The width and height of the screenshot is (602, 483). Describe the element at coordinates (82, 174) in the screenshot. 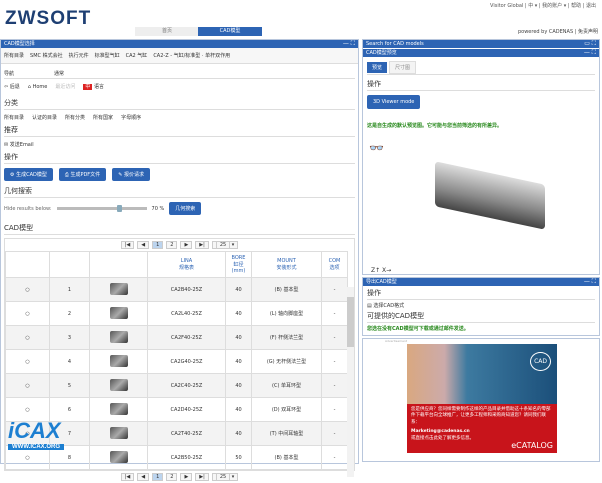

I see `generate-pdf-button: ⎙ 生成PDF文件` at that location.